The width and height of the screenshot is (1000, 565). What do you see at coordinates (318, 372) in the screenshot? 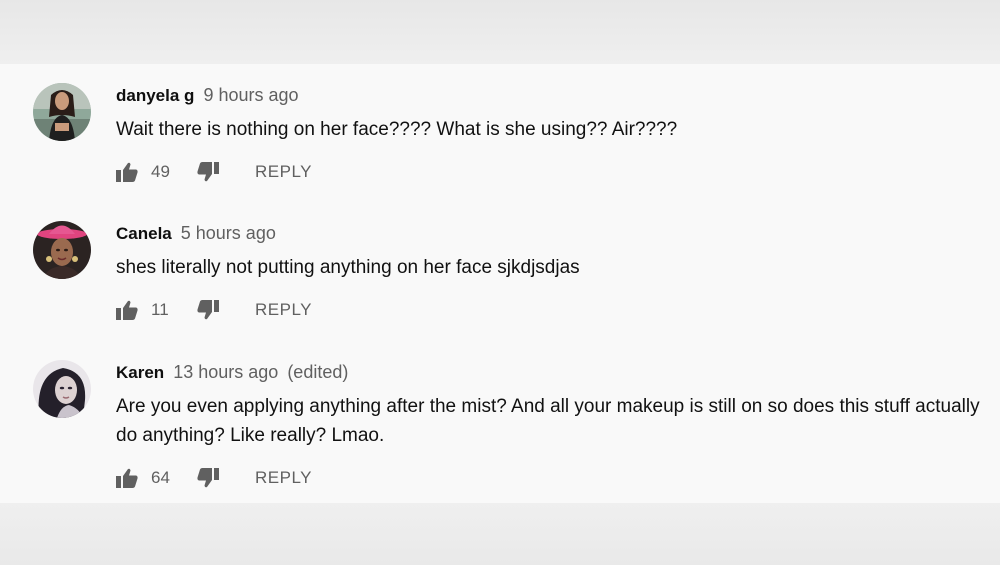
I see `edited-label: (edited)` at bounding box center [318, 372].